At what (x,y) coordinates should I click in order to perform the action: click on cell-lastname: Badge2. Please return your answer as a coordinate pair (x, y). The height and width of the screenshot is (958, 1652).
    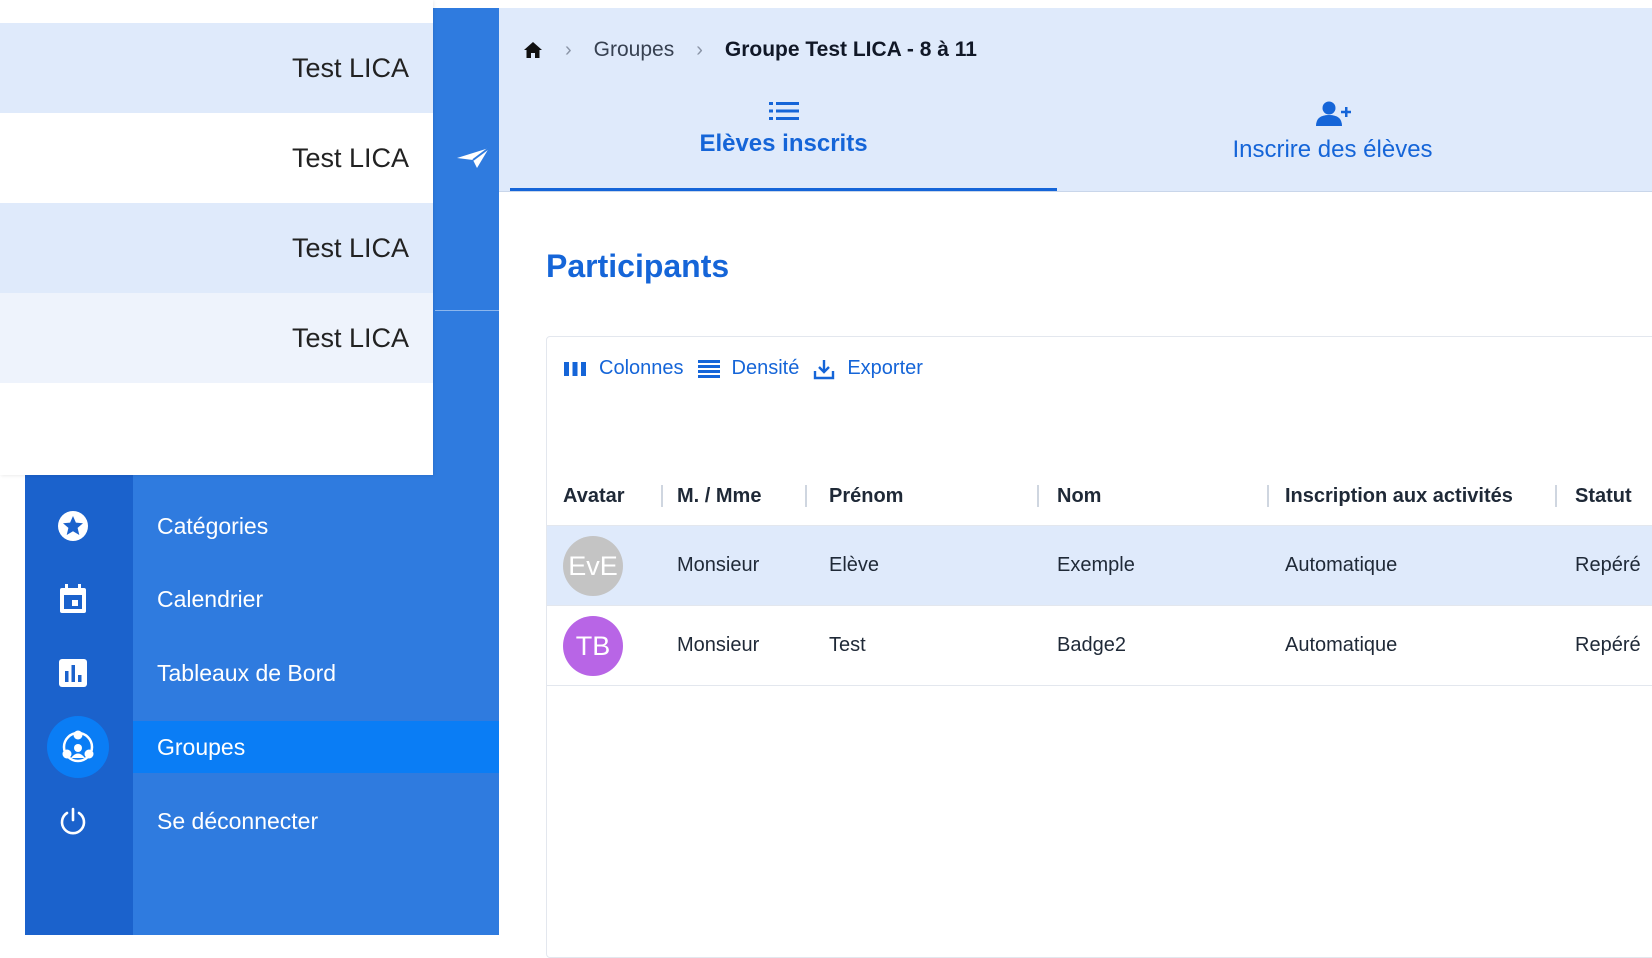
    Looking at the image, I should click on (1091, 645).